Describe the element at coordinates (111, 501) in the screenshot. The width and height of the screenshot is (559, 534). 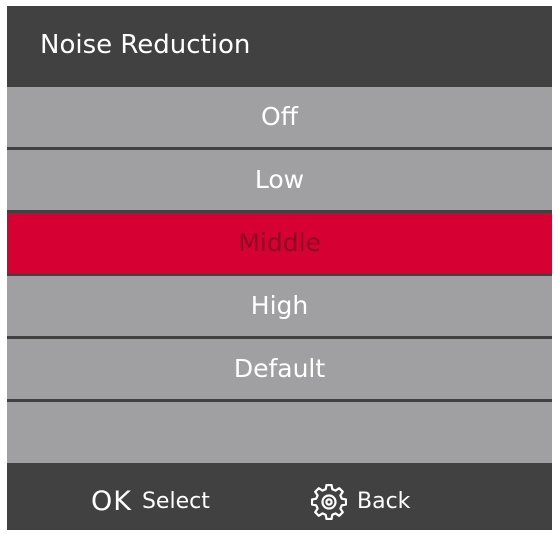
I see `ok-key-label: OK` at that location.